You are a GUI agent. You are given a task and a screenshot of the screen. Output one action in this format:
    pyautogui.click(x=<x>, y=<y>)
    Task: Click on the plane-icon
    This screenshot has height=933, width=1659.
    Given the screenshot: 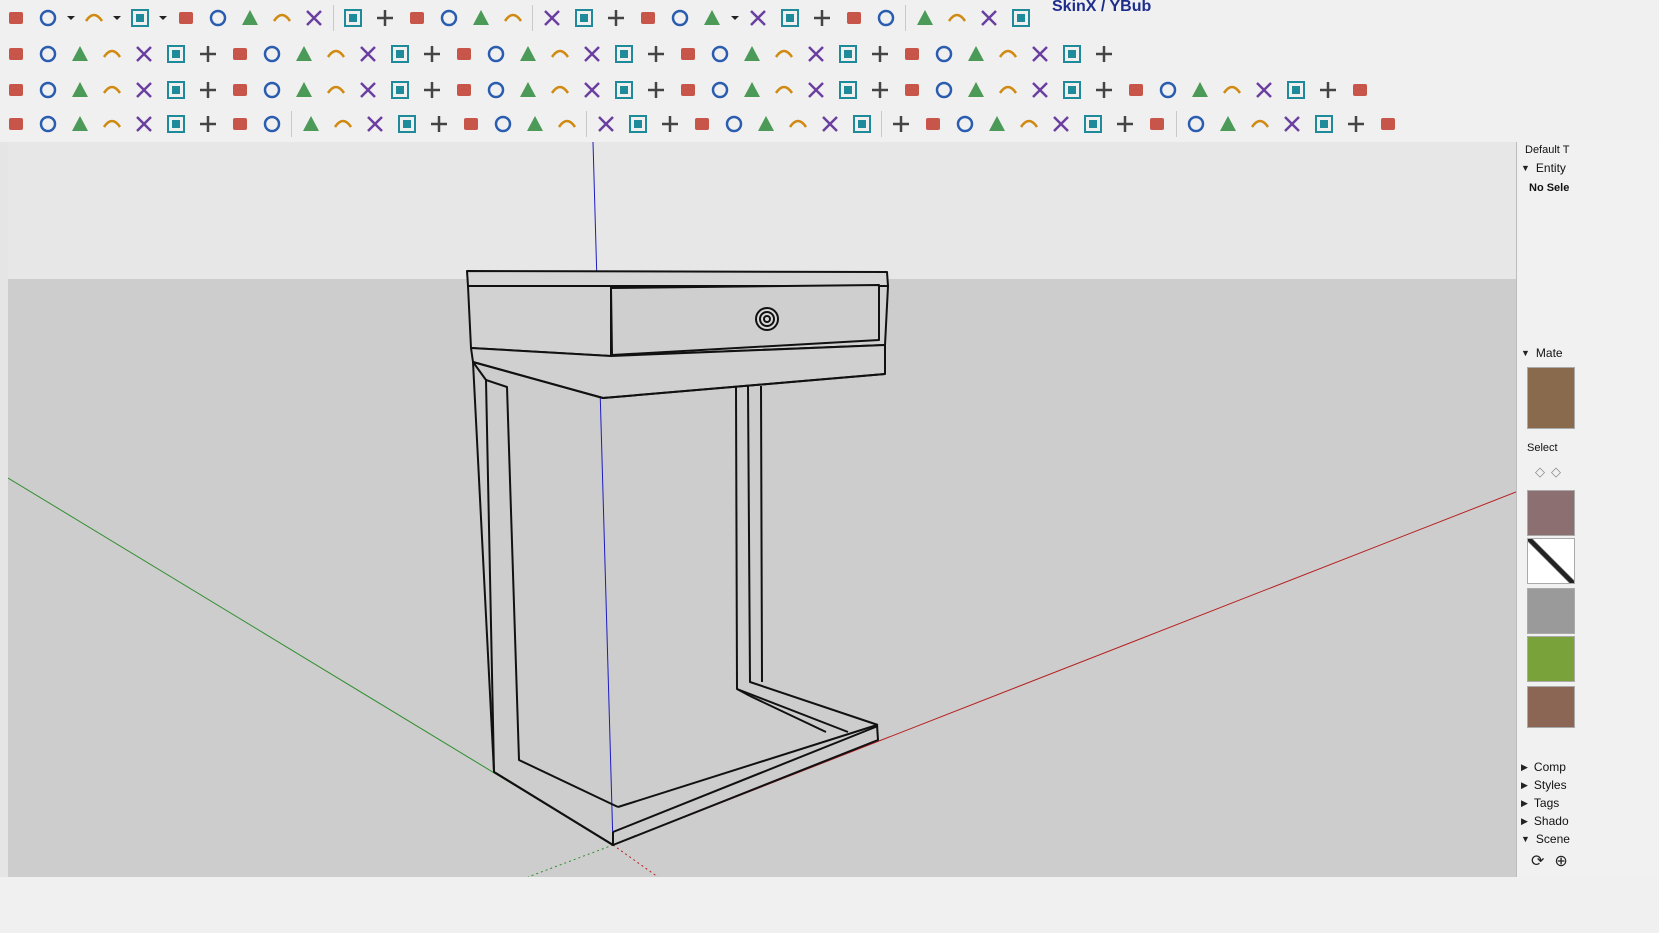 What is the action you would take?
    pyautogui.click(x=16, y=90)
    